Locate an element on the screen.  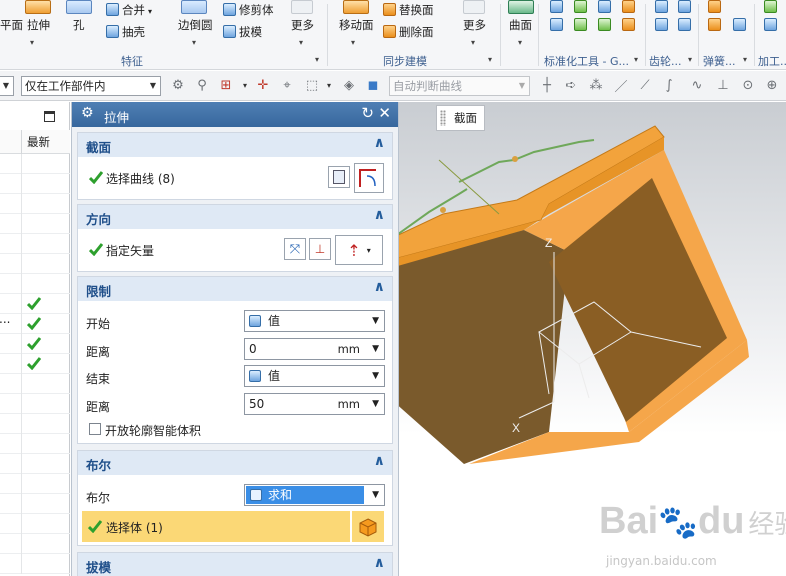
boolean-select: 求和 ▼ is located at coordinates (314, 495).